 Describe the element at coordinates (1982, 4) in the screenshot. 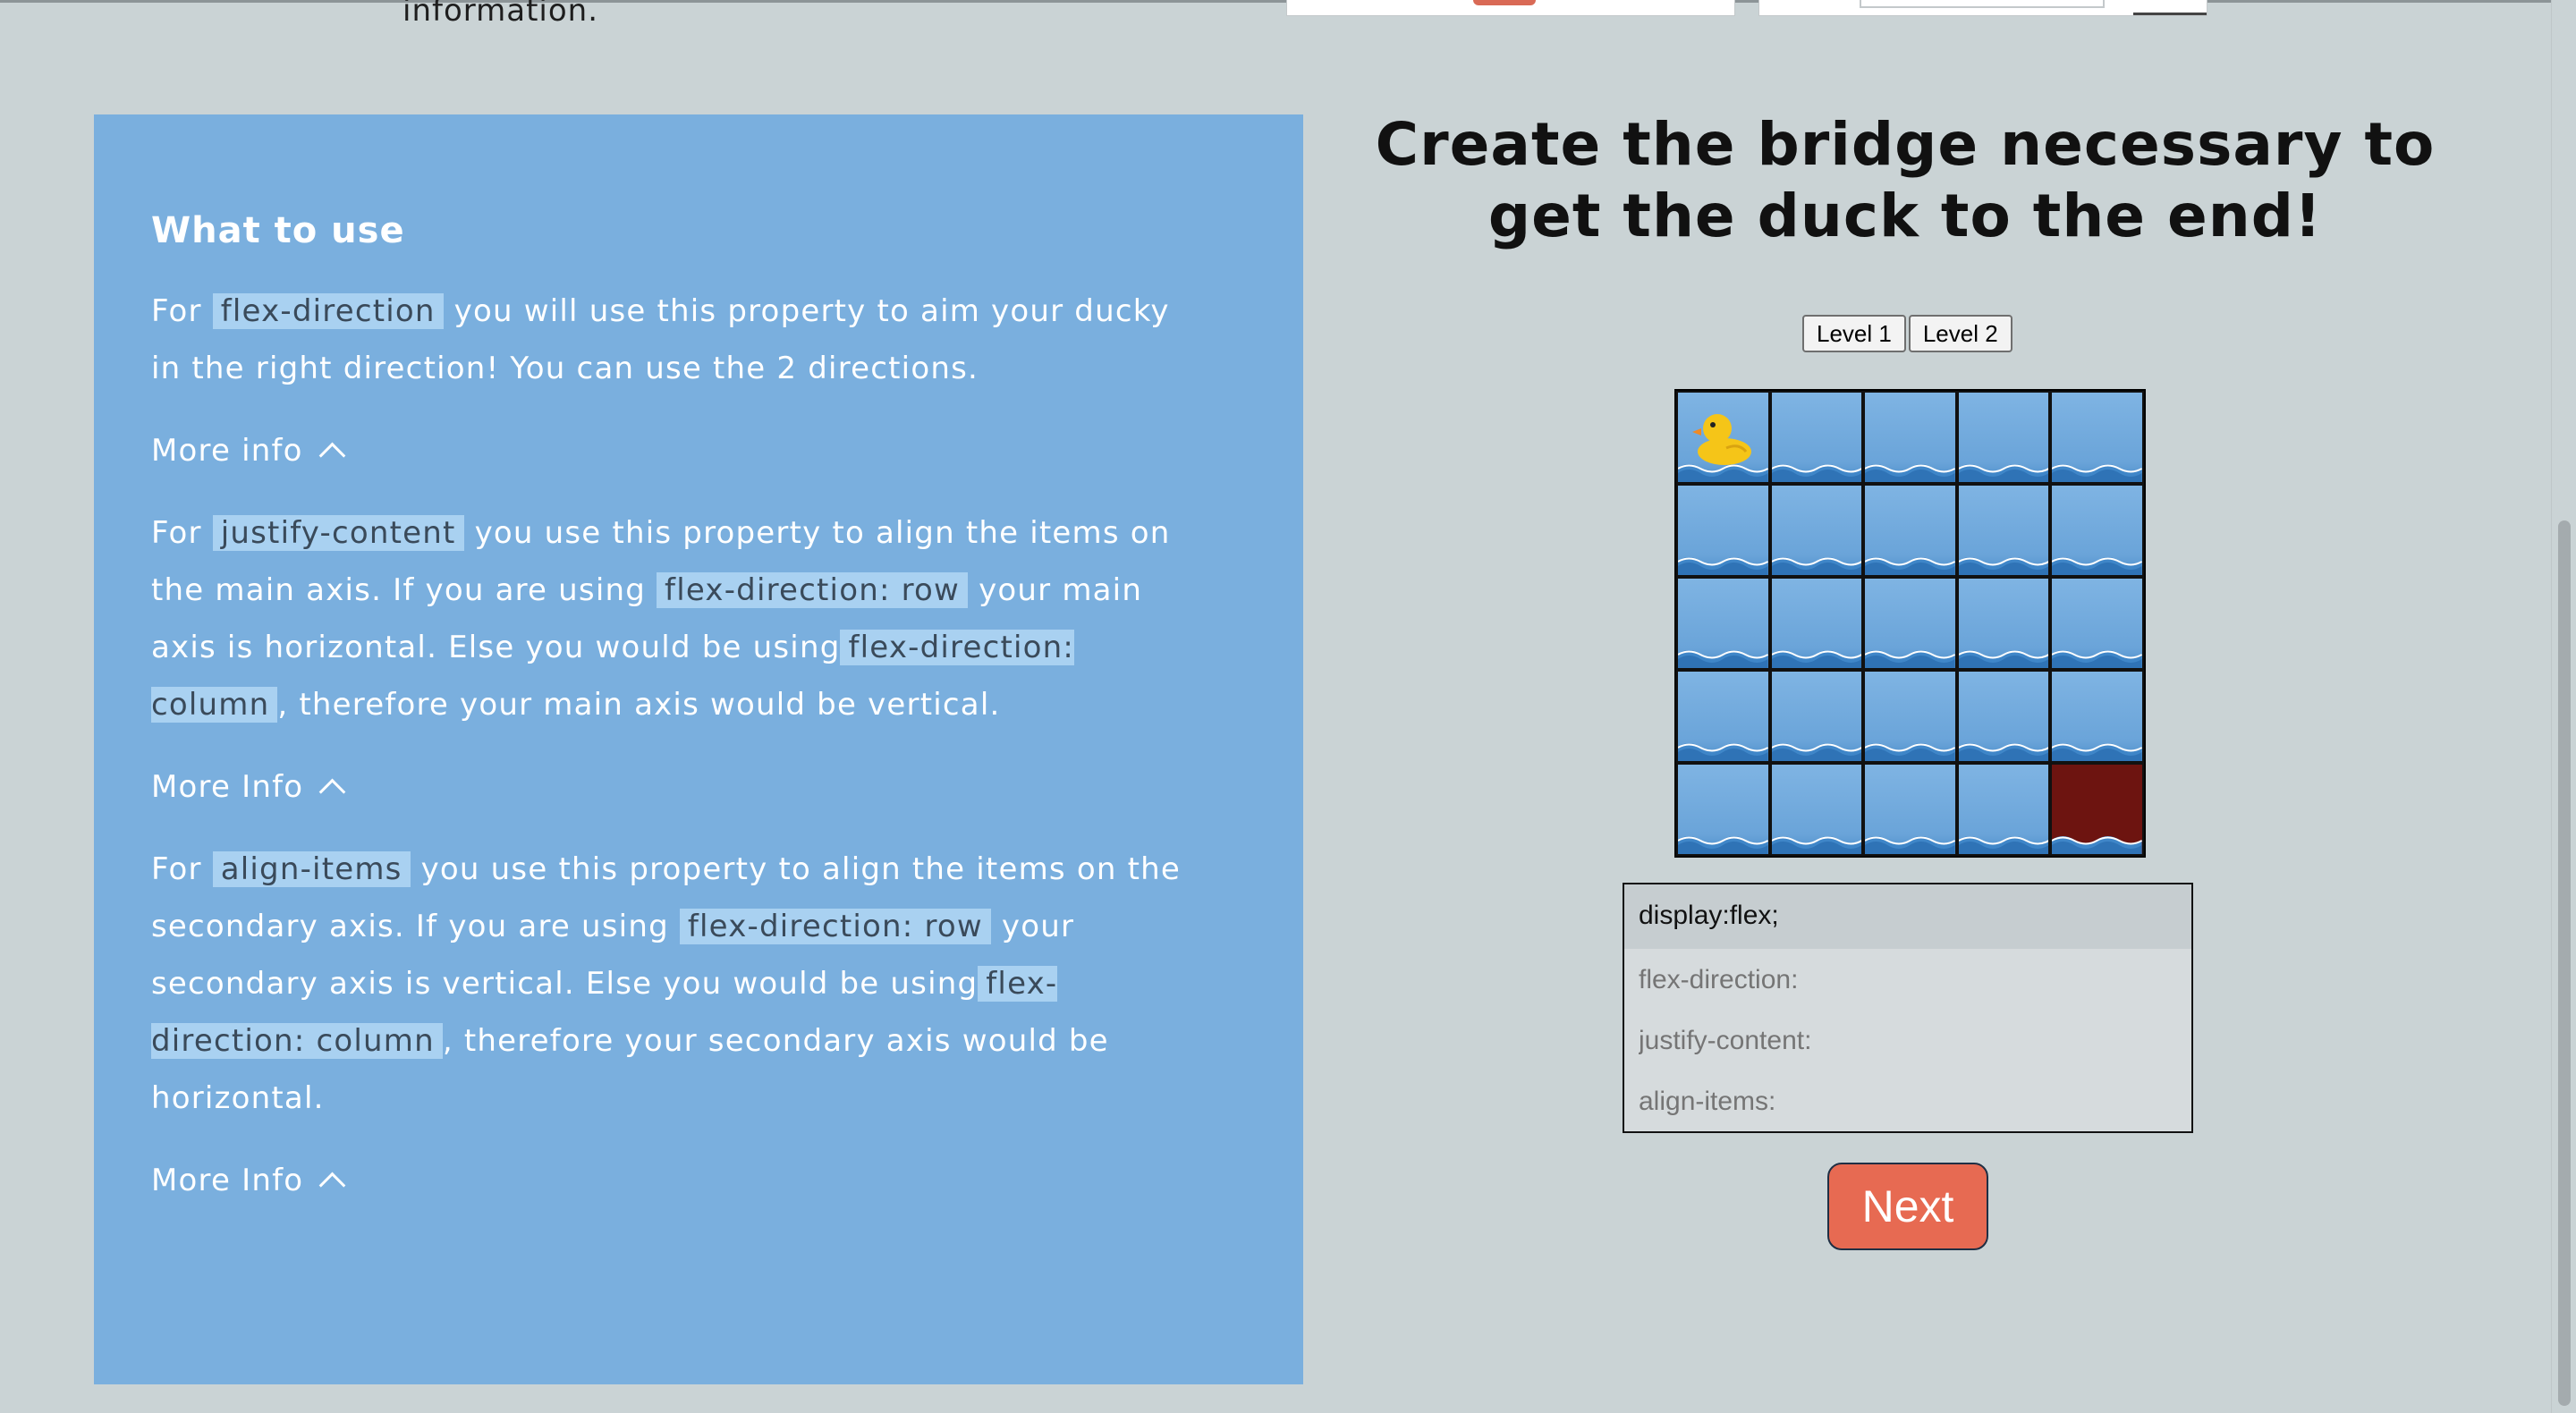

I see `previous-card-input` at that location.